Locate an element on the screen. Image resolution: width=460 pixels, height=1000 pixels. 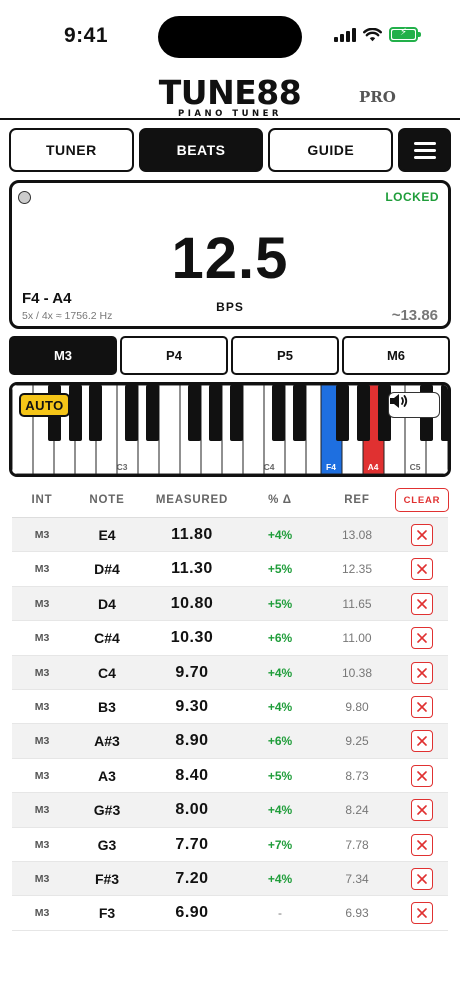
table-row: M3 F#3 7.20 +4% 7.34 is located at coordinates (230, 879).